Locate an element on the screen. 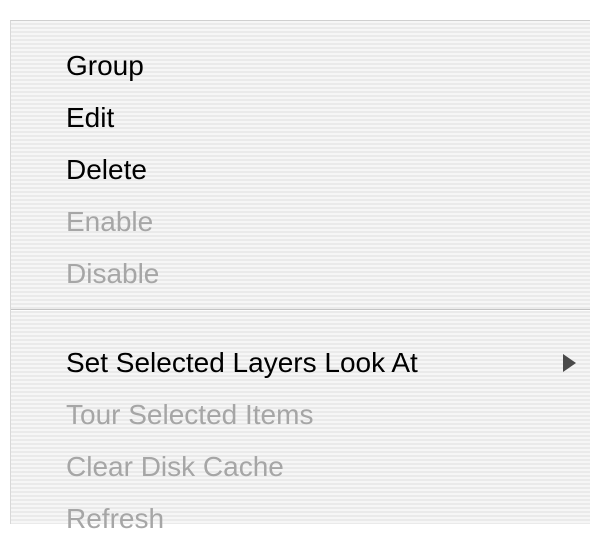  menu-item-edit: Edit is located at coordinates (300, 118).